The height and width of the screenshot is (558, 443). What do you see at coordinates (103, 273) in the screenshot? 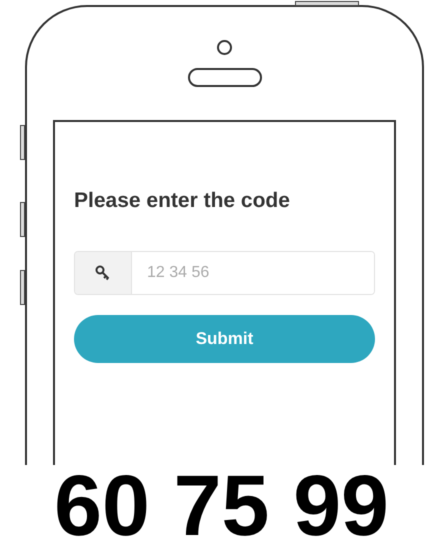
I see `key-icon` at bounding box center [103, 273].